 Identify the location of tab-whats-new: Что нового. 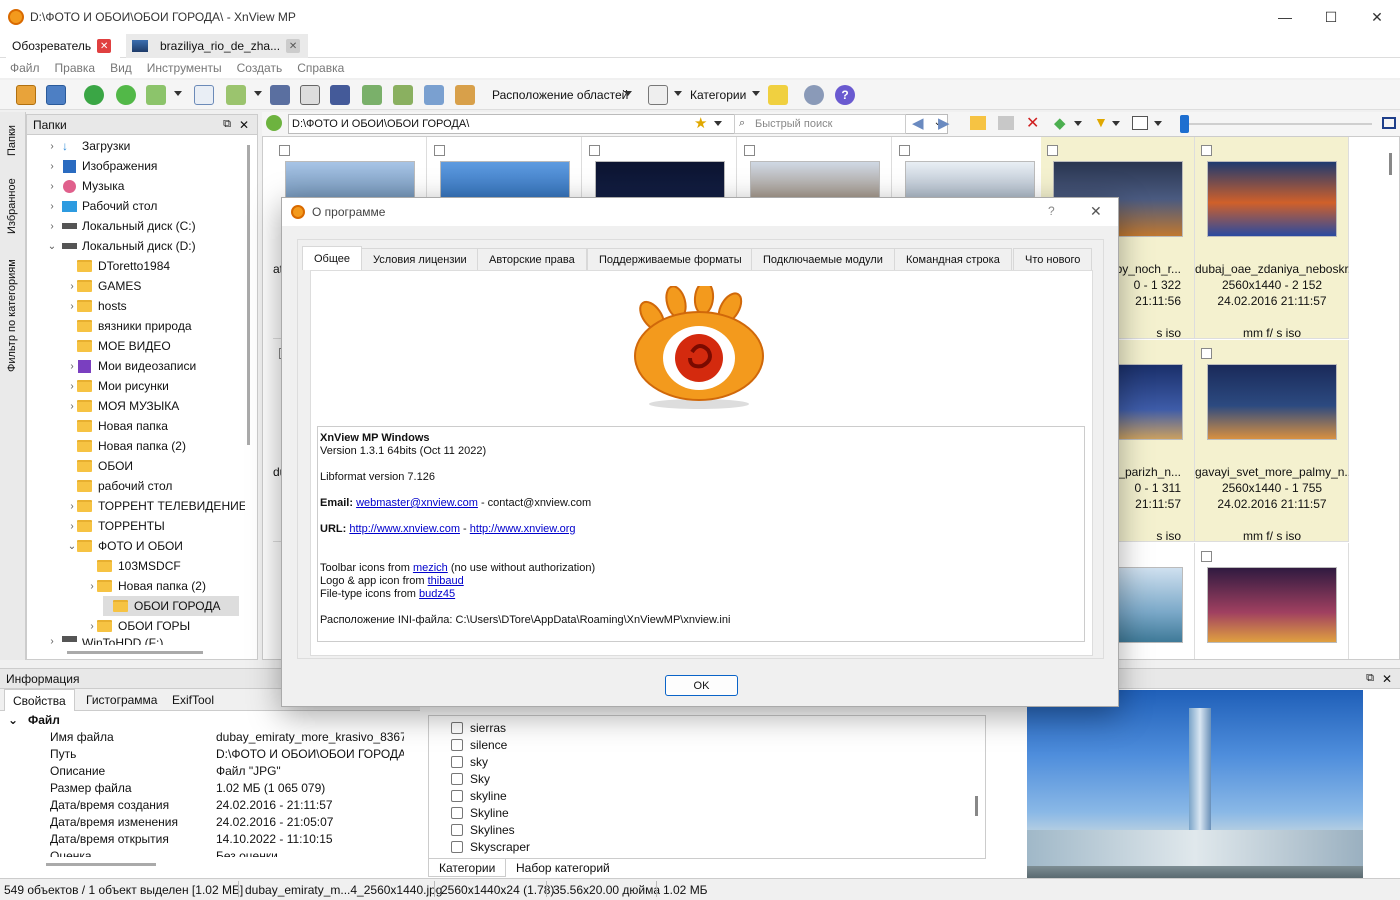
(1053, 259).